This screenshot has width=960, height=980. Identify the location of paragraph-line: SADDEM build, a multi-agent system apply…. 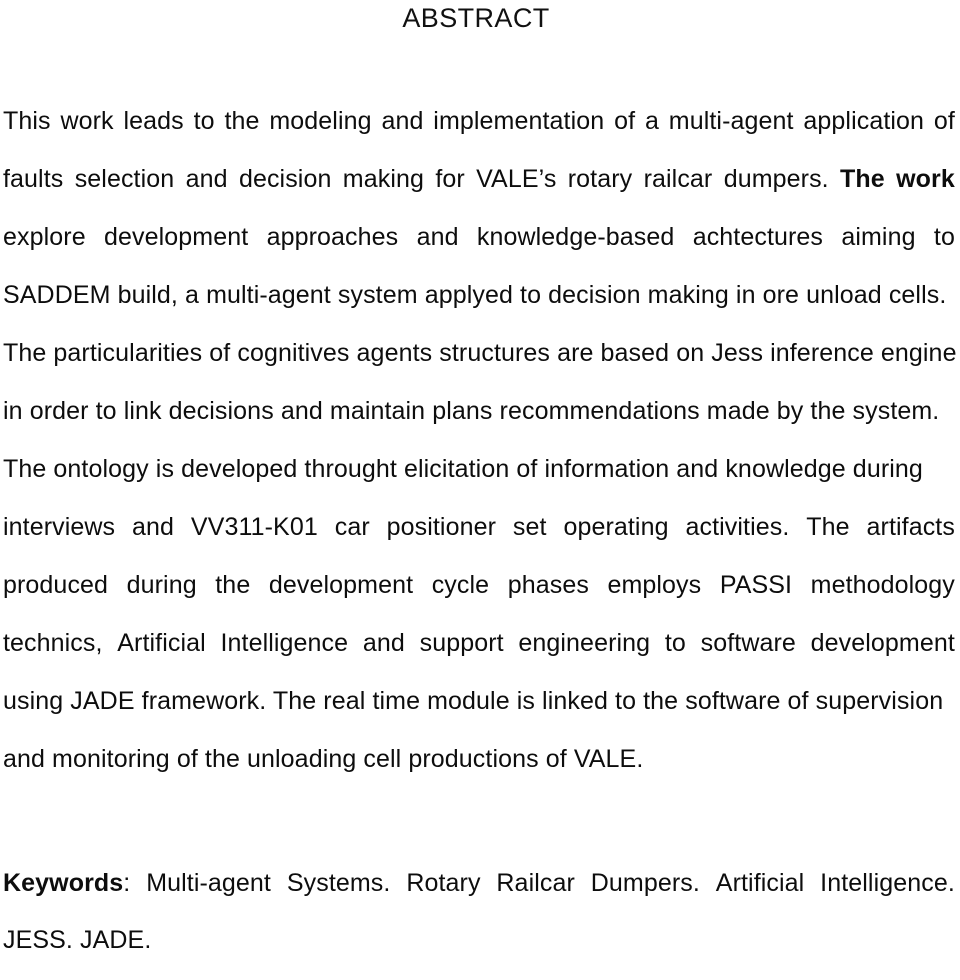
(475, 295).